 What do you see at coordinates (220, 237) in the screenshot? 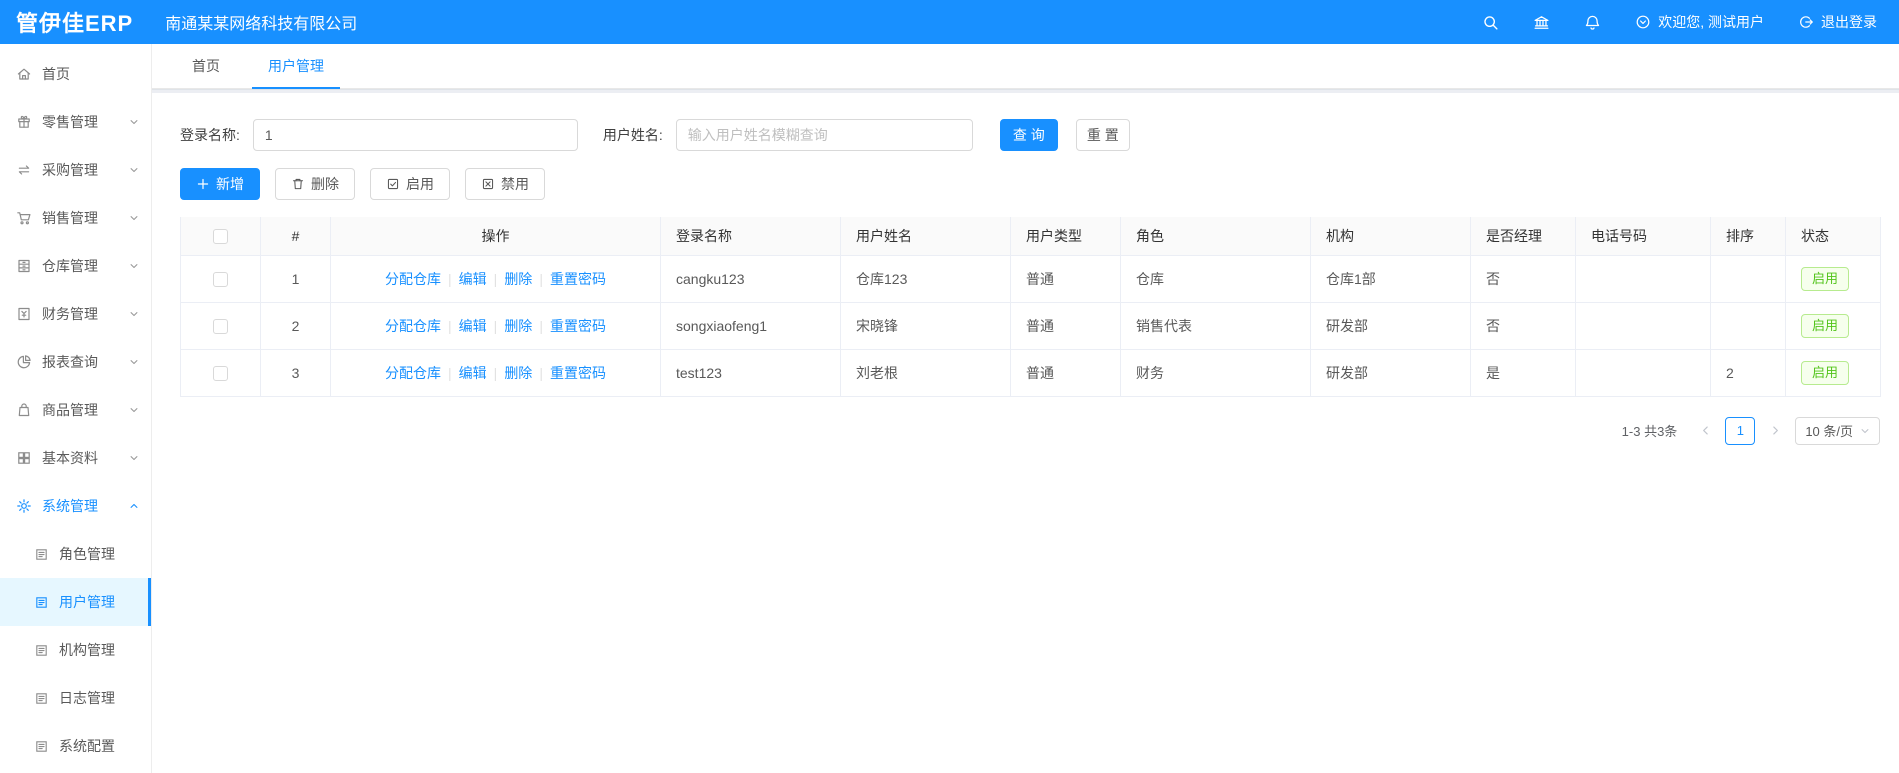
I see `select-all-checkbox` at bounding box center [220, 237].